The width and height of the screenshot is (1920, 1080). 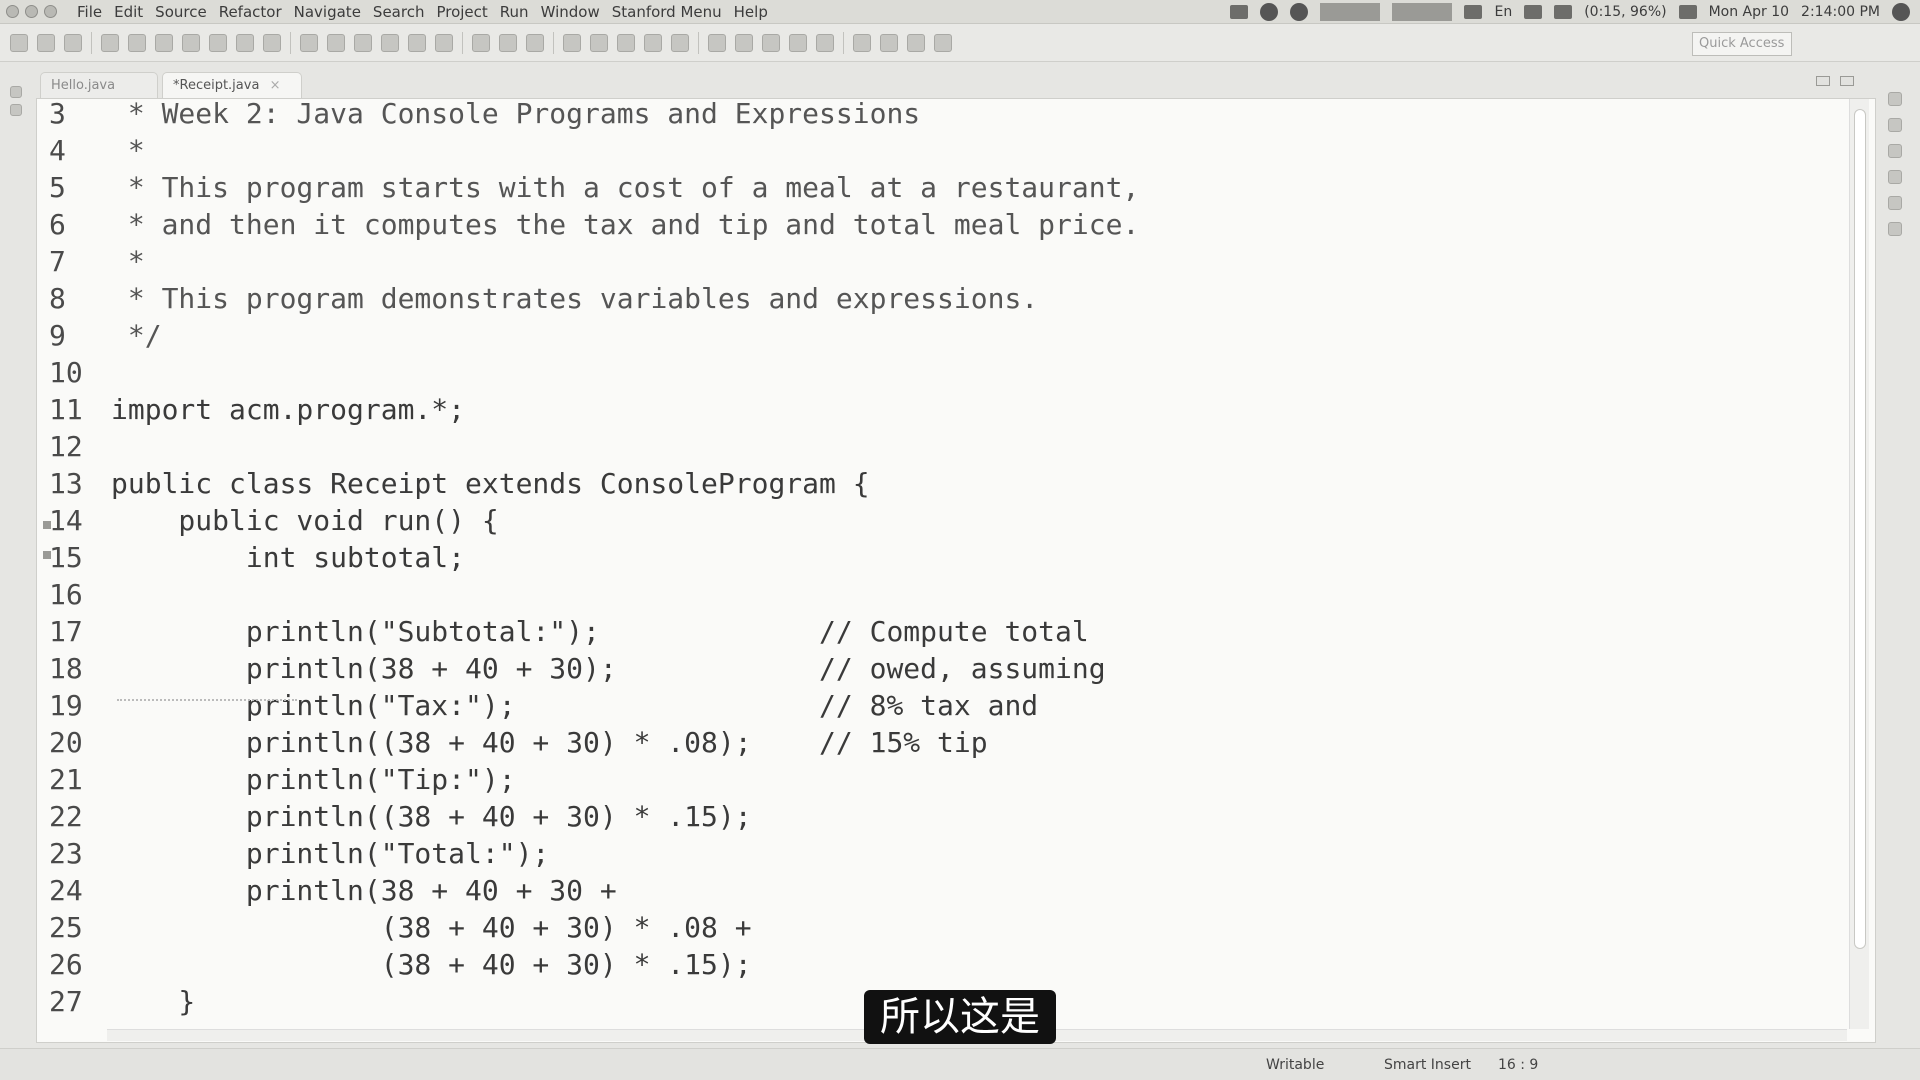 What do you see at coordinates (16, 110) in the screenshot?
I see `package-explorer-icon` at bounding box center [16, 110].